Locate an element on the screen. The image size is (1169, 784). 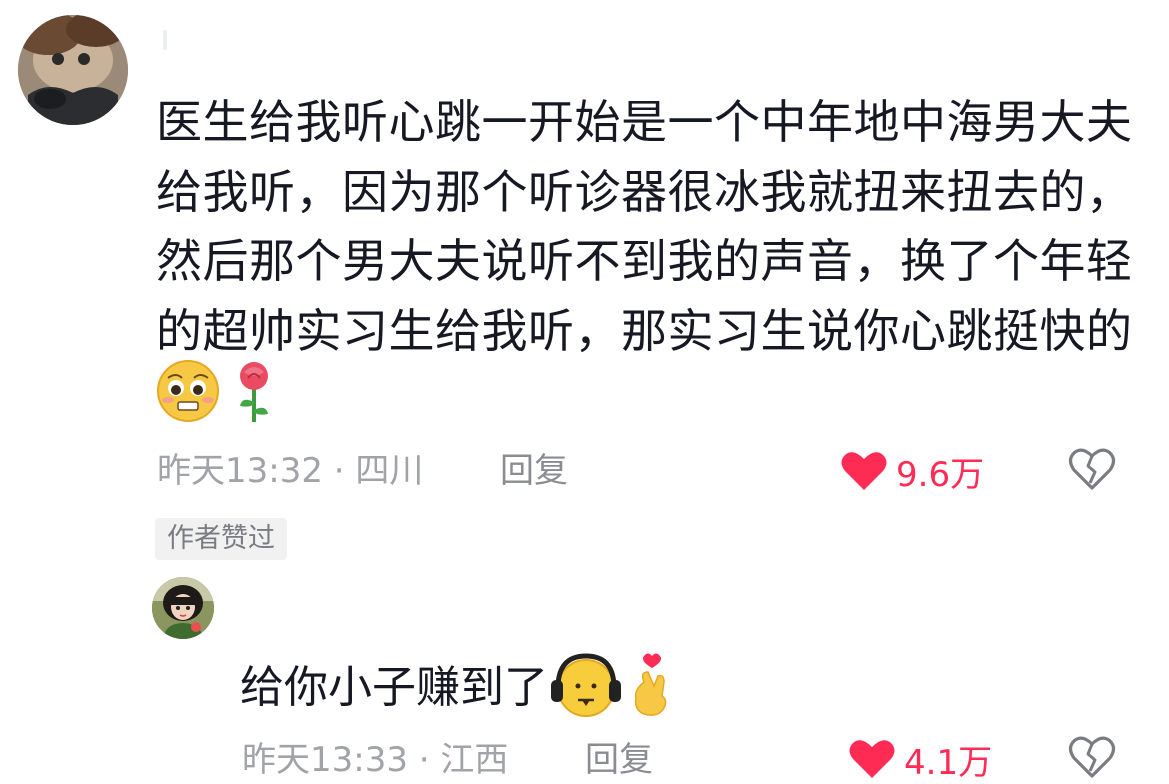
headphones-face-icon is located at coordinates (586, 685).